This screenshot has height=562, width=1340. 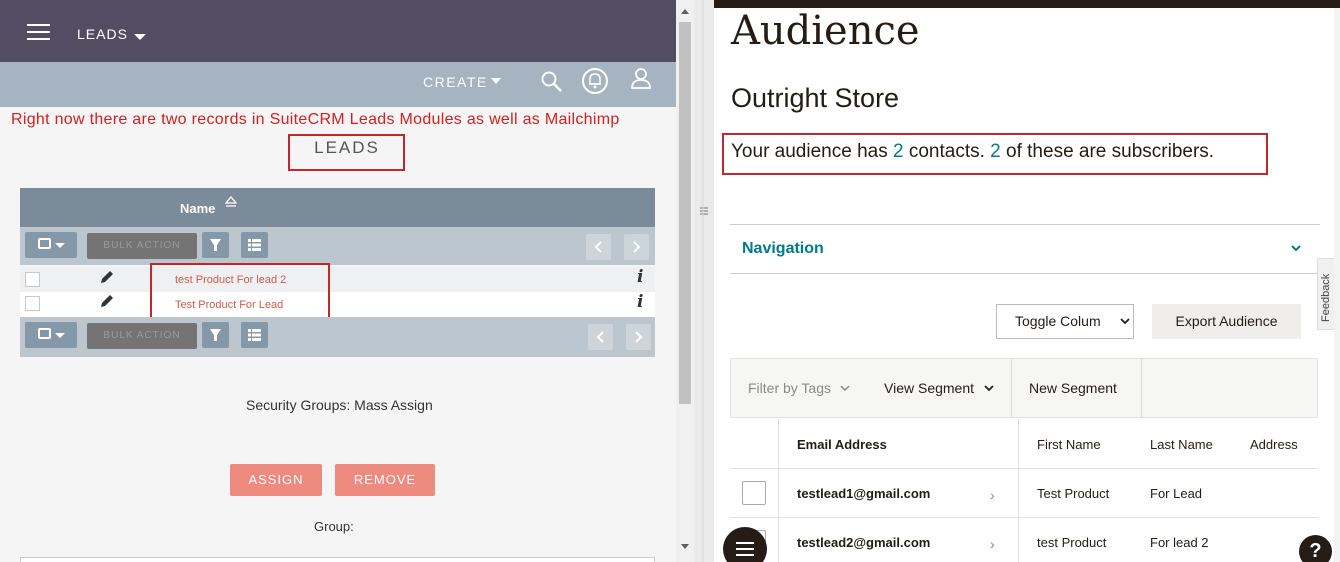 I want to click on store-name: Outright Store, so click(x=815, y=98).